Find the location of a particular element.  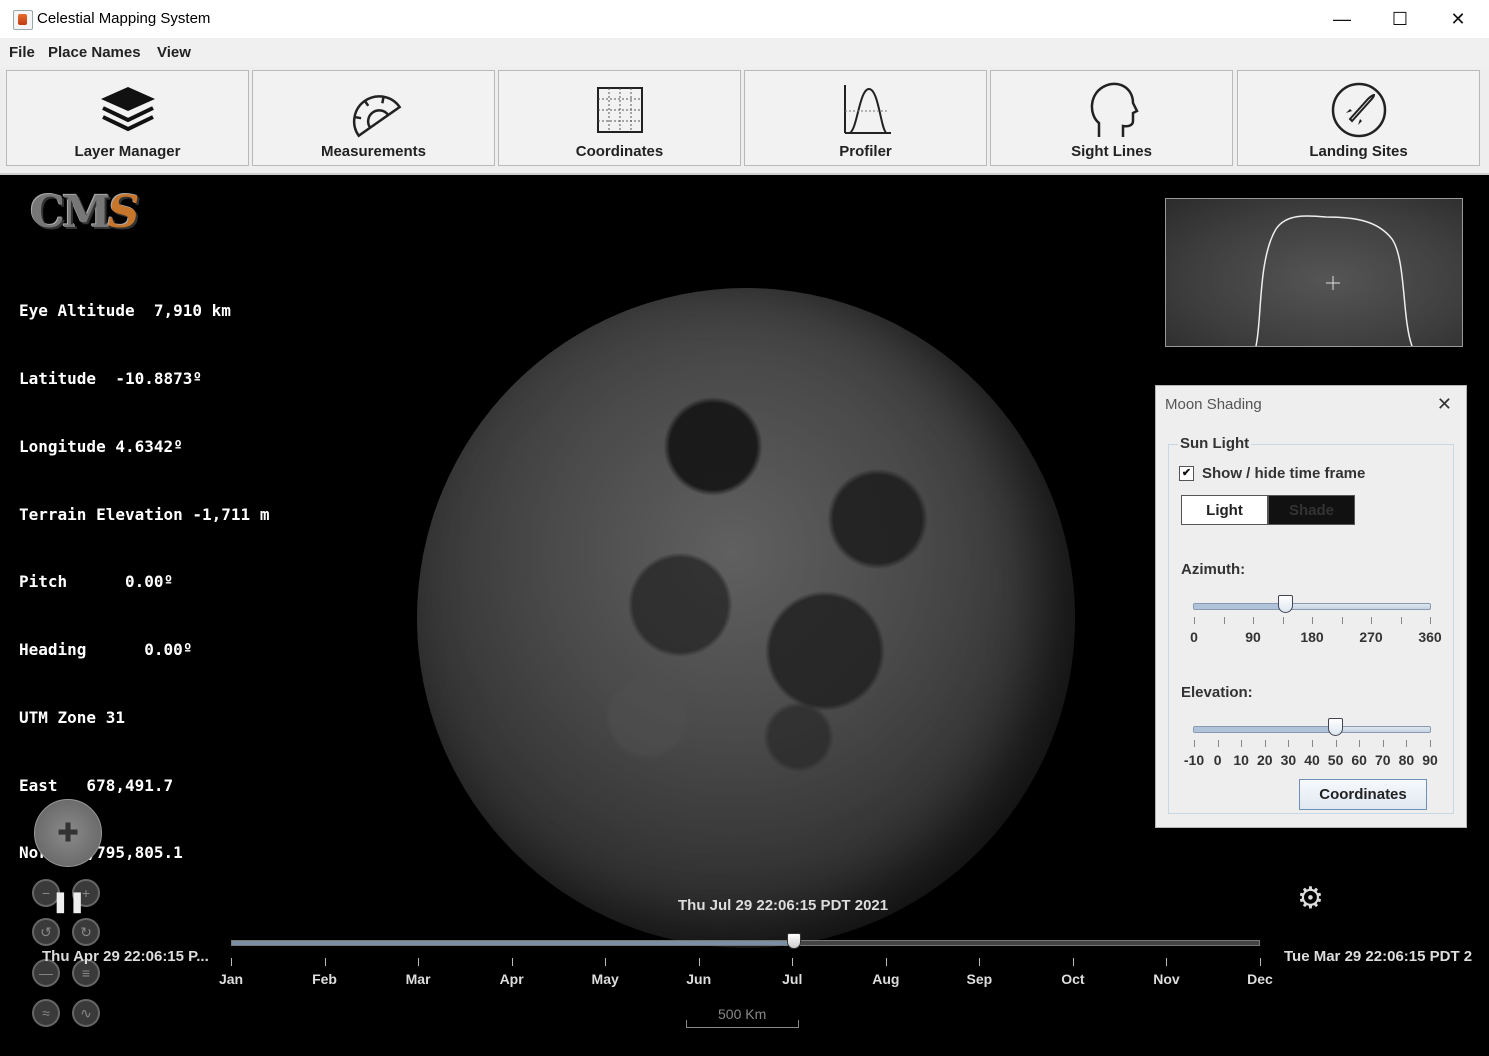

menu-file: File is located at coordinates (22, 52).